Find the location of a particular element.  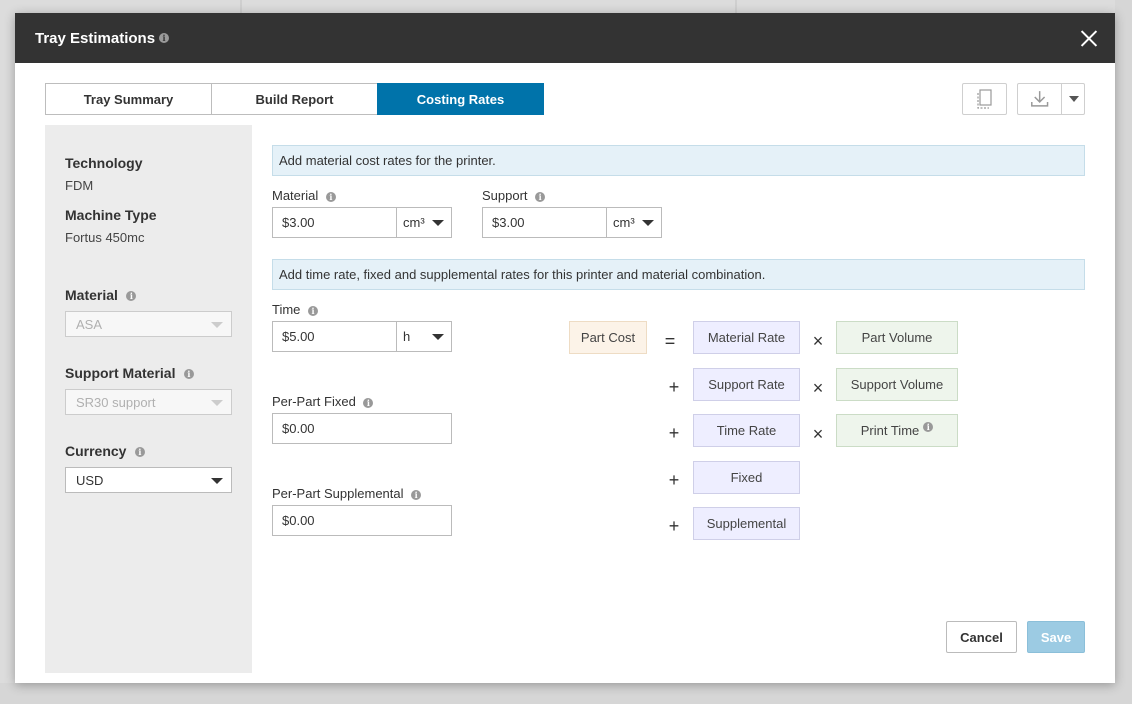

machine-type-label: Machine Type is located at coordinates (111, 215).